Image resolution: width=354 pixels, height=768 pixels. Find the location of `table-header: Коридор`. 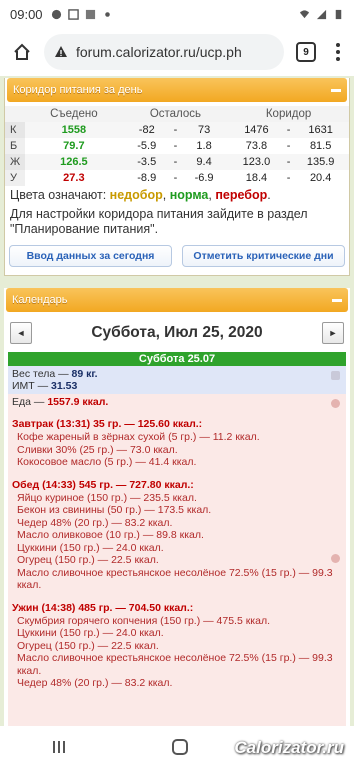

table-header: Коридор is located at coordinates (288, 114).